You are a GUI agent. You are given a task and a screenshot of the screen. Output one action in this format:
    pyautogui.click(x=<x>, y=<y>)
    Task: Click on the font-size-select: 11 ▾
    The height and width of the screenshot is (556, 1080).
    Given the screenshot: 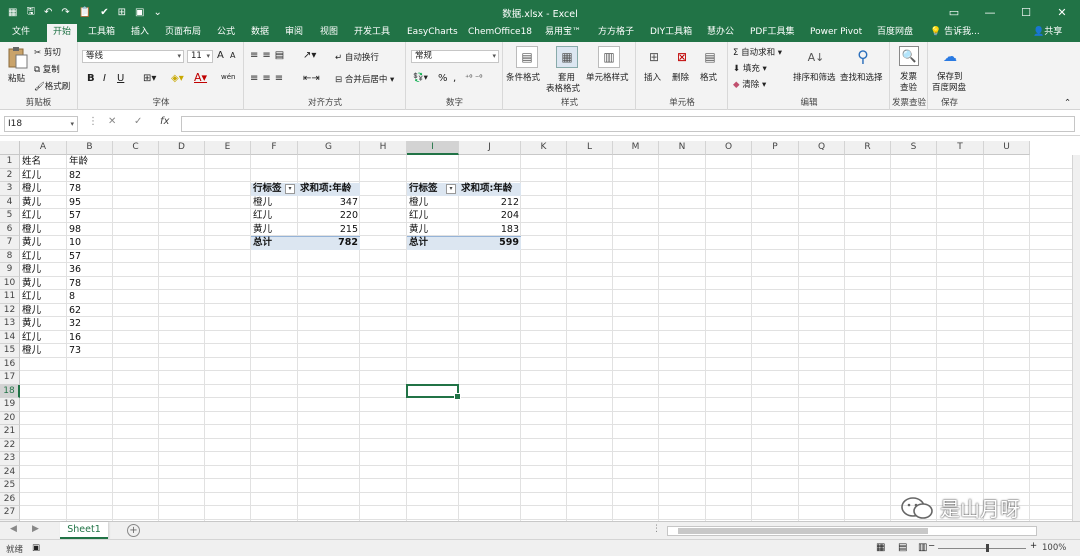 What is the action you would take?
    pyautogui.click(x=200, y=56)
    